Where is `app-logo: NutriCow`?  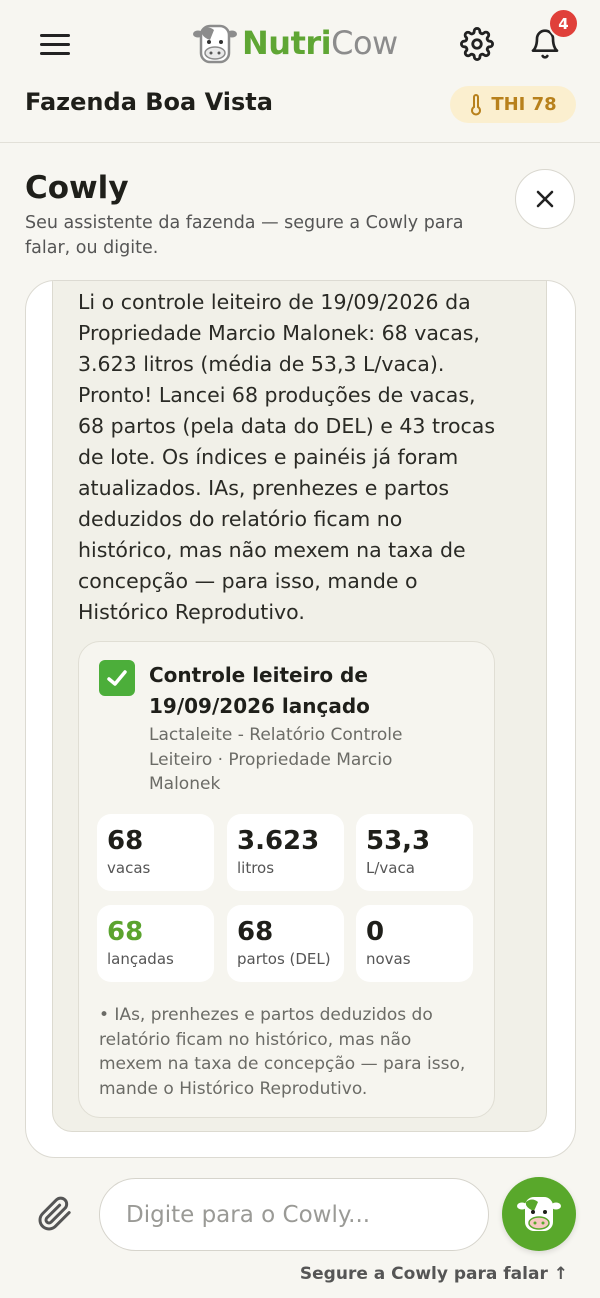 app-logo: NutriCow is located at coordinates (295, 43).